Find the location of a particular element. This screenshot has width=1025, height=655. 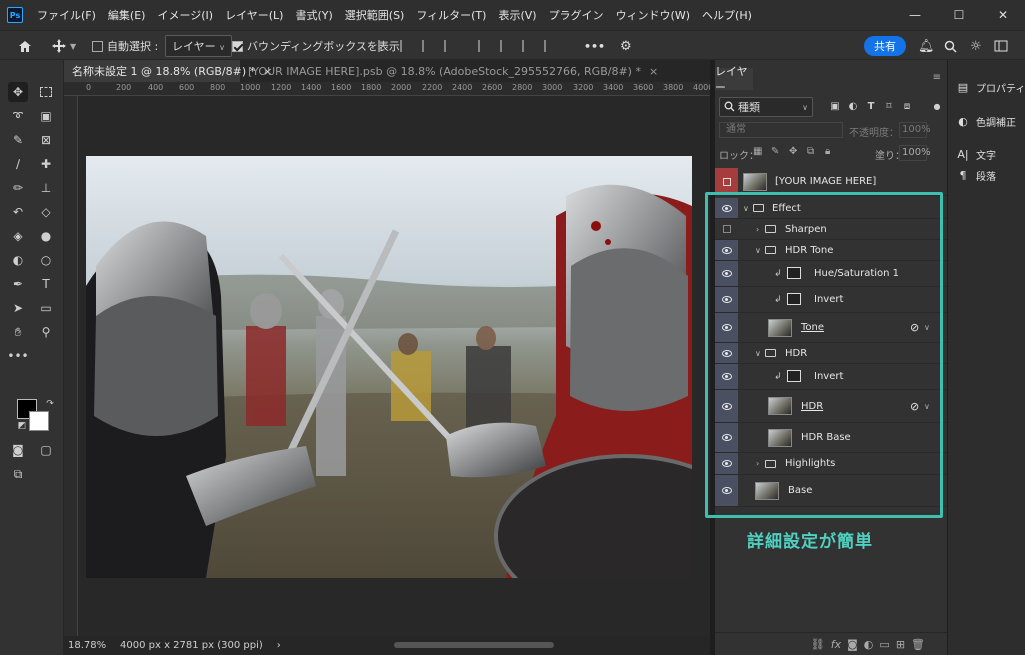

menu-type: 書式(Y) is located at coordinates (313, 15).